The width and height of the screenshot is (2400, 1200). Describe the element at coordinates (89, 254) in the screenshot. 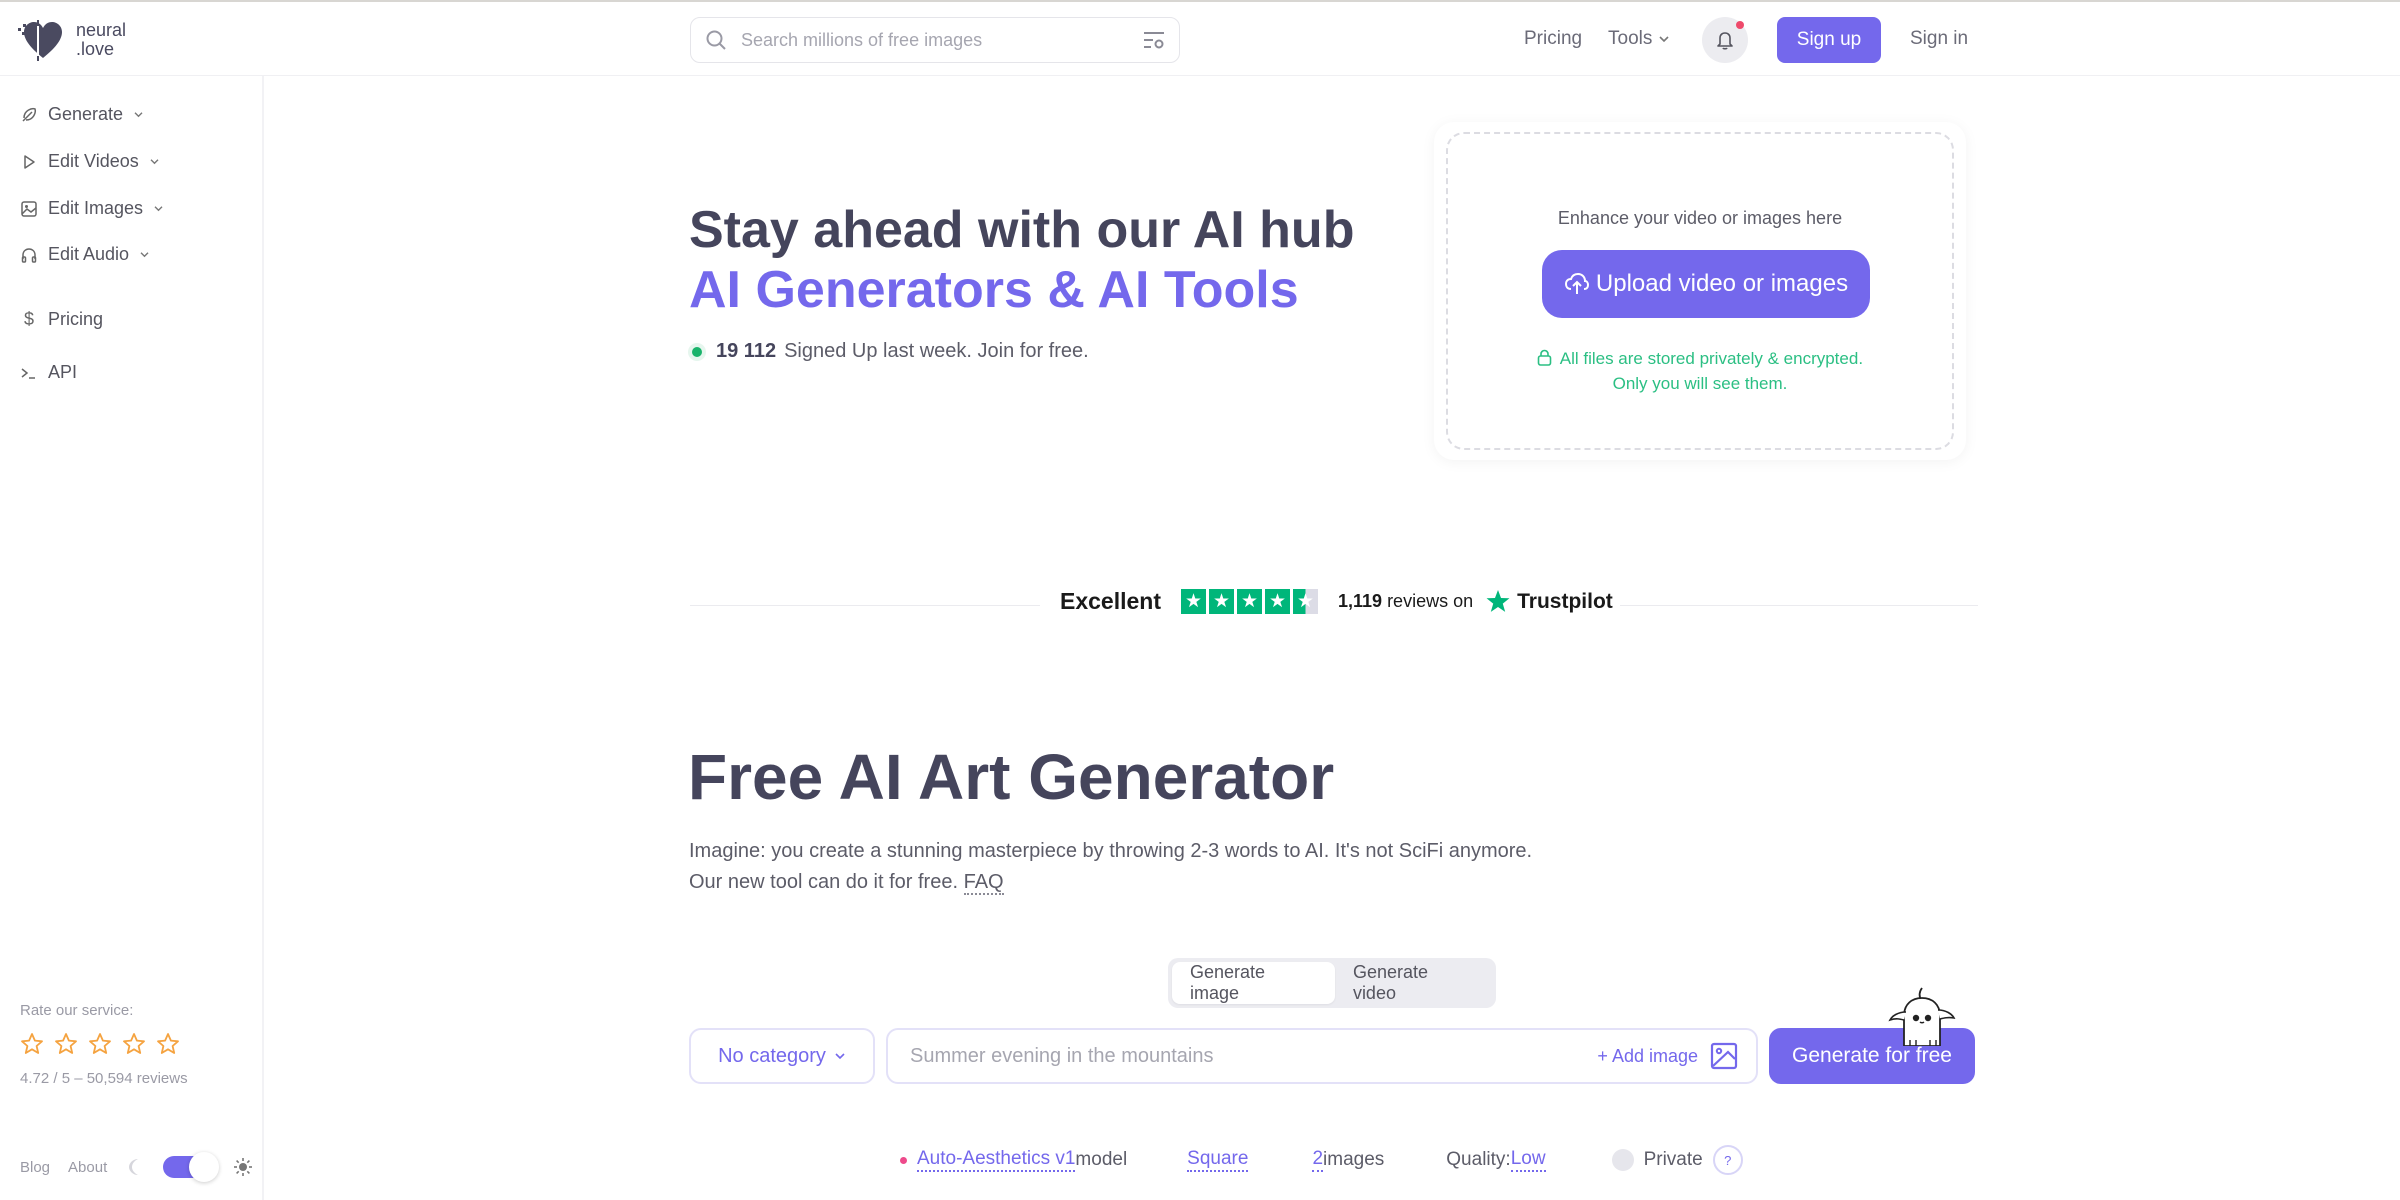

I see `sidebar-item-label: Edit Audio` at that location.